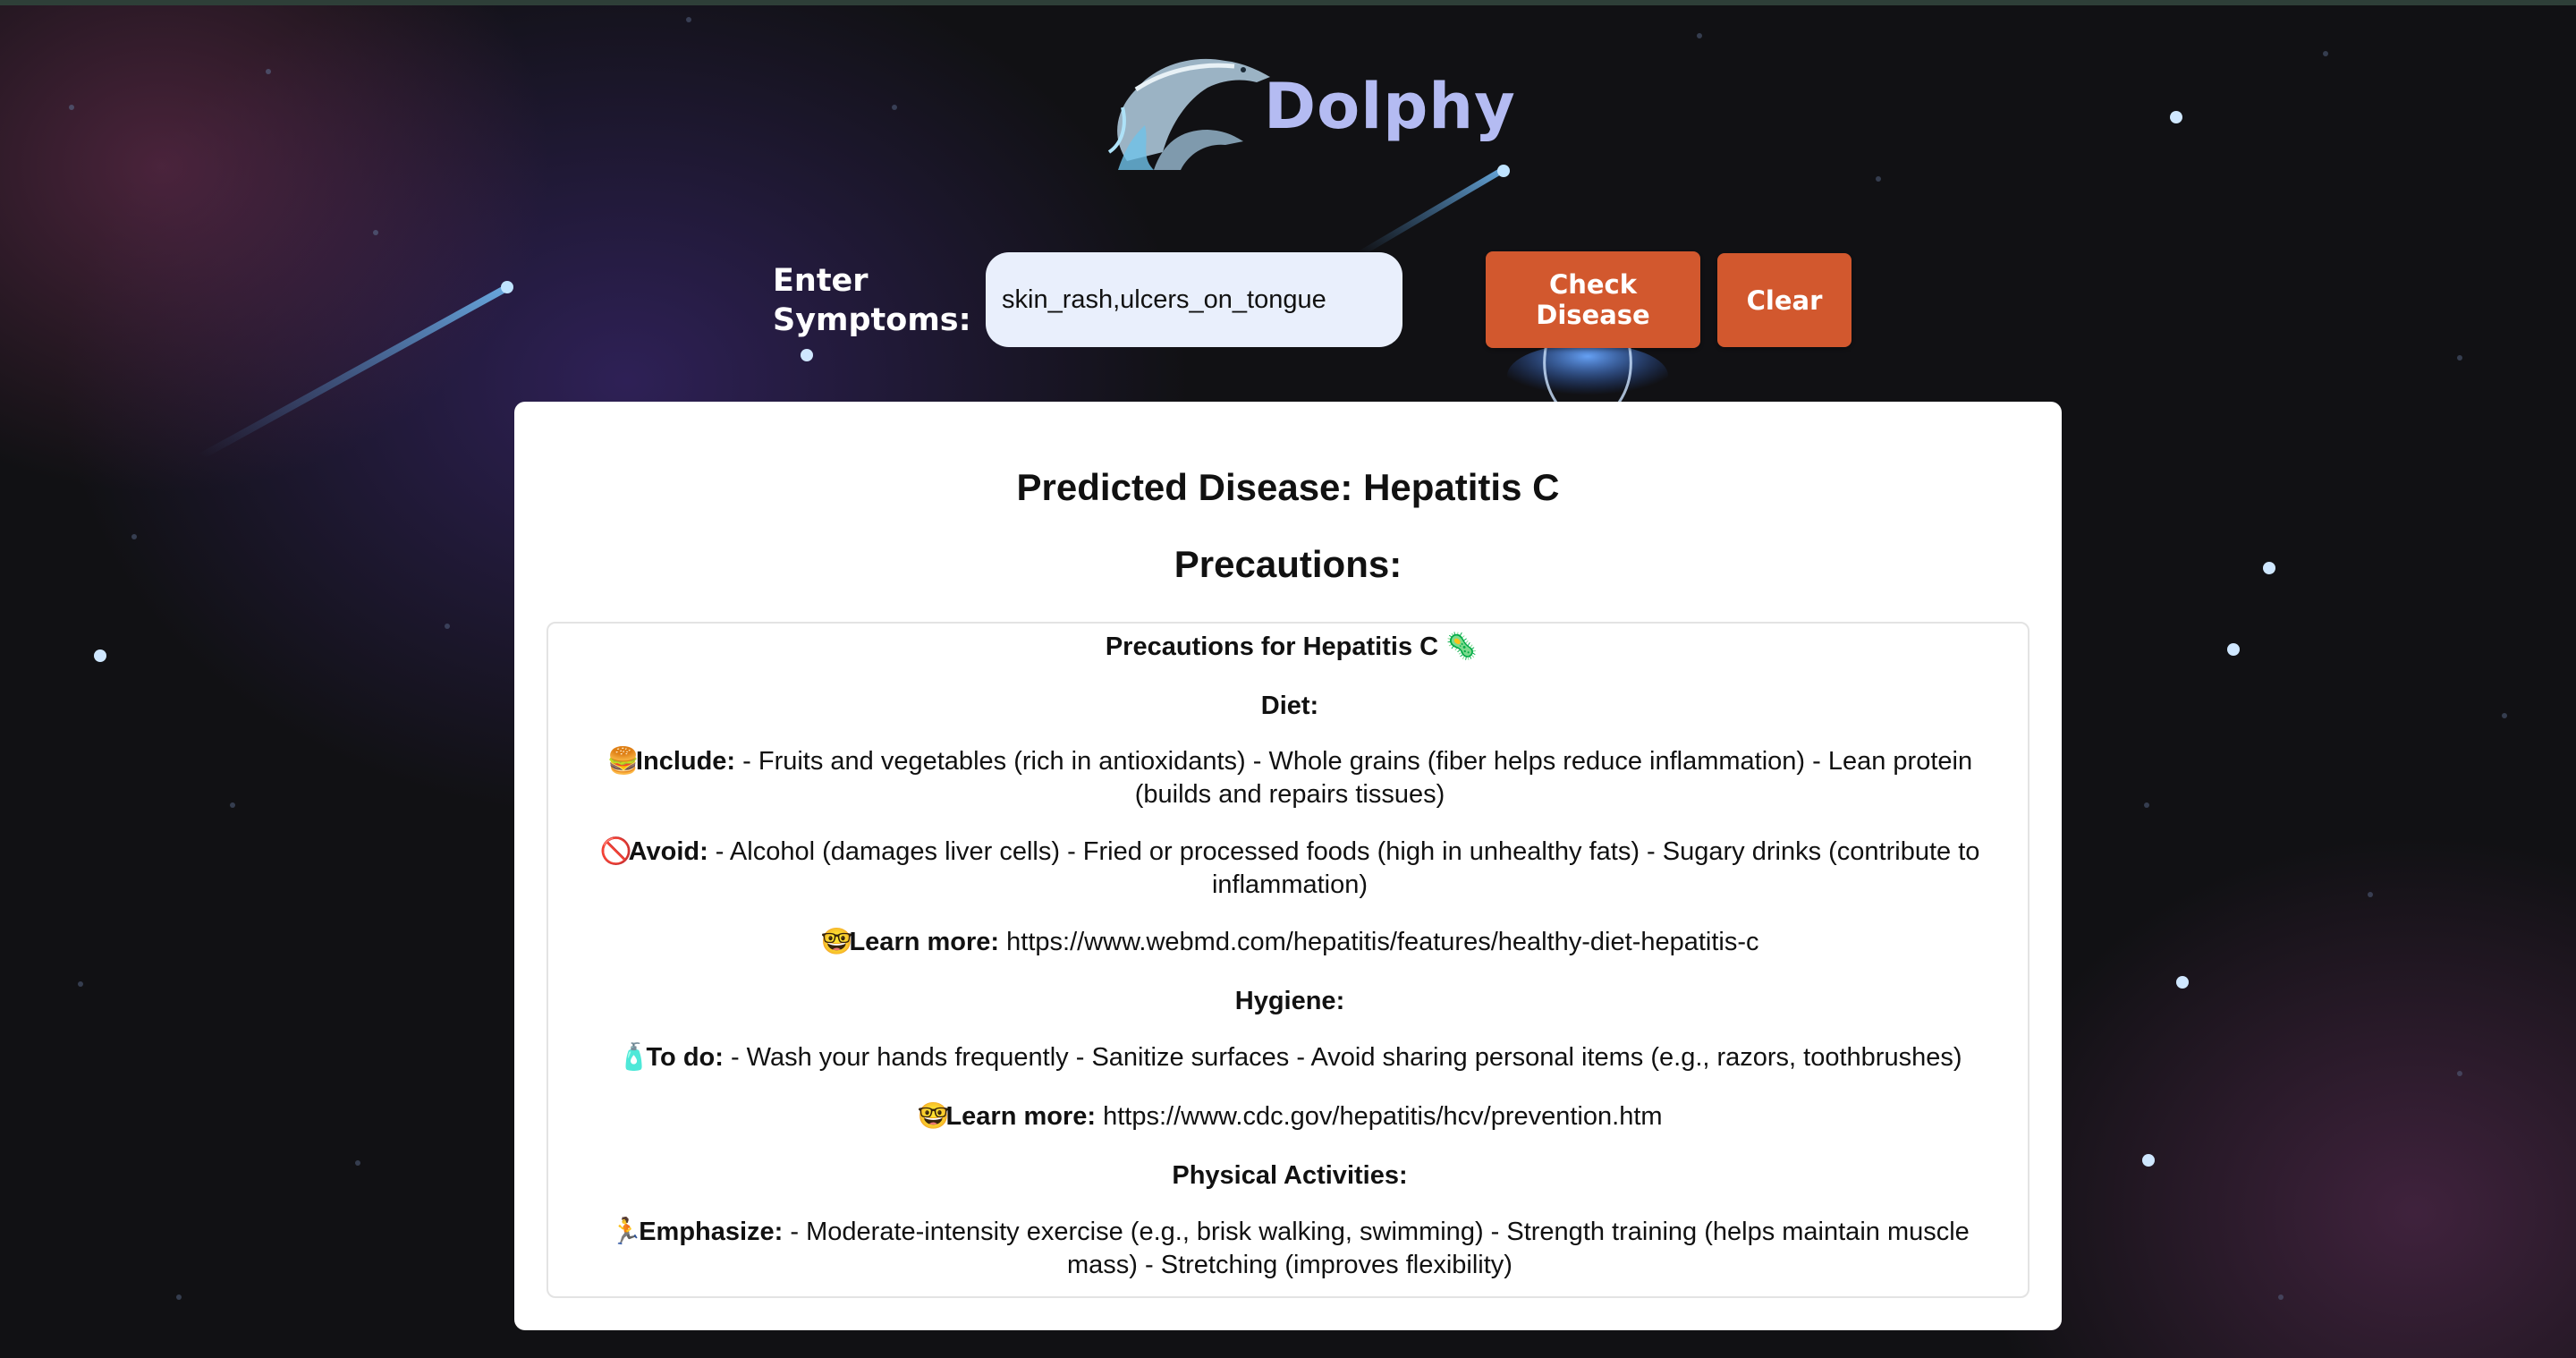 This screenshot has height=1358, width=2576. I want to click on burger-icon: 🍔, so click(623, 762).